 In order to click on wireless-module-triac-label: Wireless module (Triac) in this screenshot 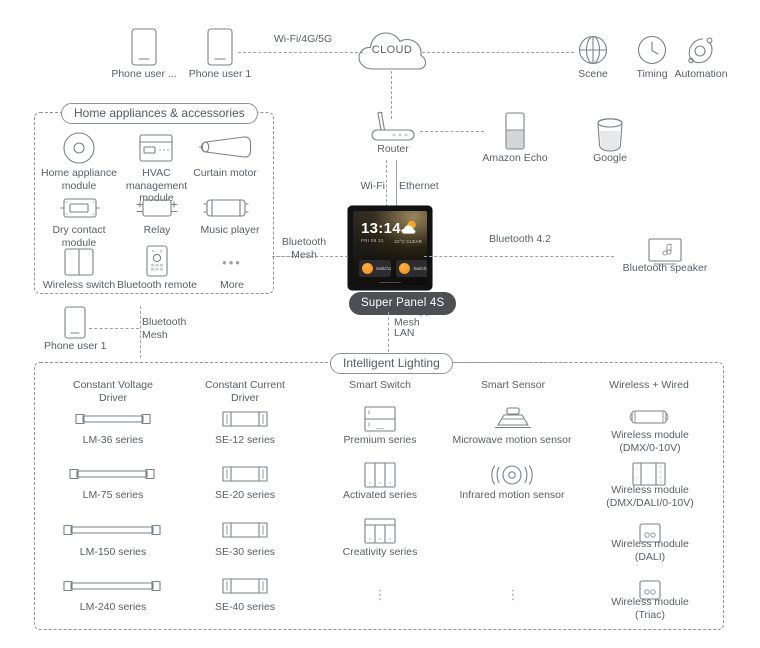, I will do `click(650, 608)`.